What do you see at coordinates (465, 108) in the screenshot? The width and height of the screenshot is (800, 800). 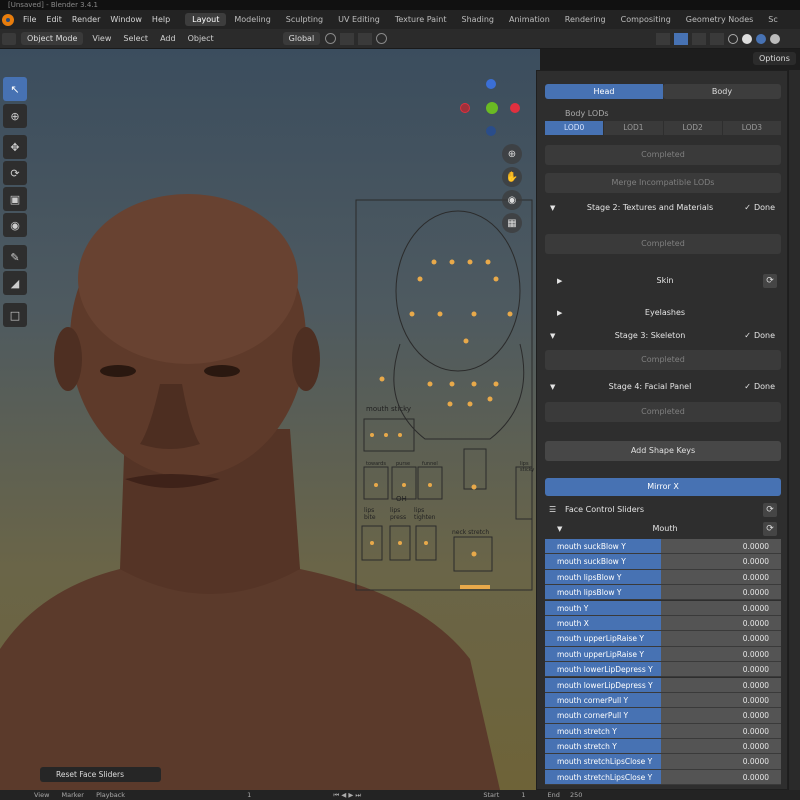 I see `gizmo-neg-x-axis` at bounding box center [465, 108].